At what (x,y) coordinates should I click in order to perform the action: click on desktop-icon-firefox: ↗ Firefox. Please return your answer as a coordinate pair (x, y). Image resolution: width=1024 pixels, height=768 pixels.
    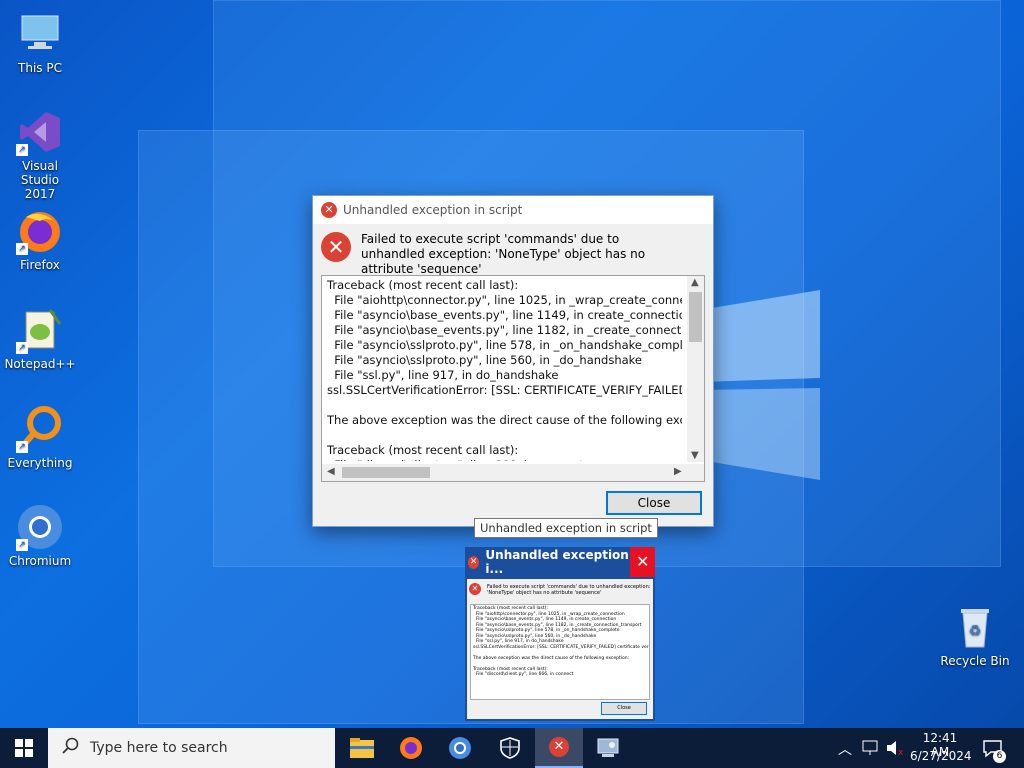
    Looking at the image, I should click on (40, 239).